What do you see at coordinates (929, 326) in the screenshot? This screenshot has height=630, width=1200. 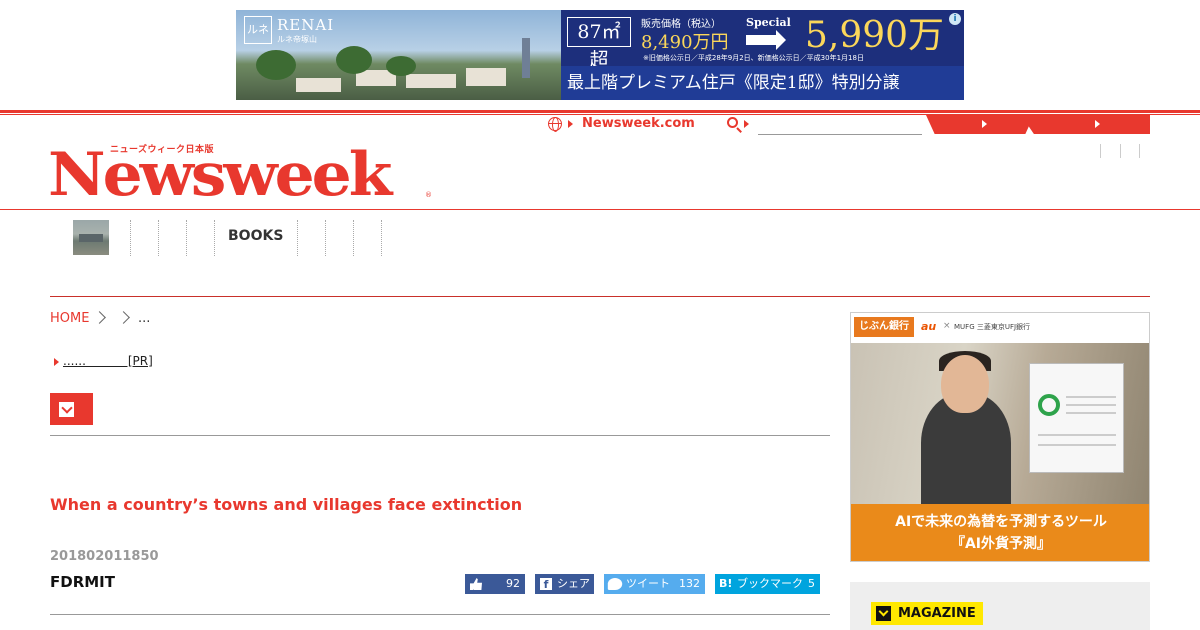 I see `au-logo: au` at bounding box center [929, 326].